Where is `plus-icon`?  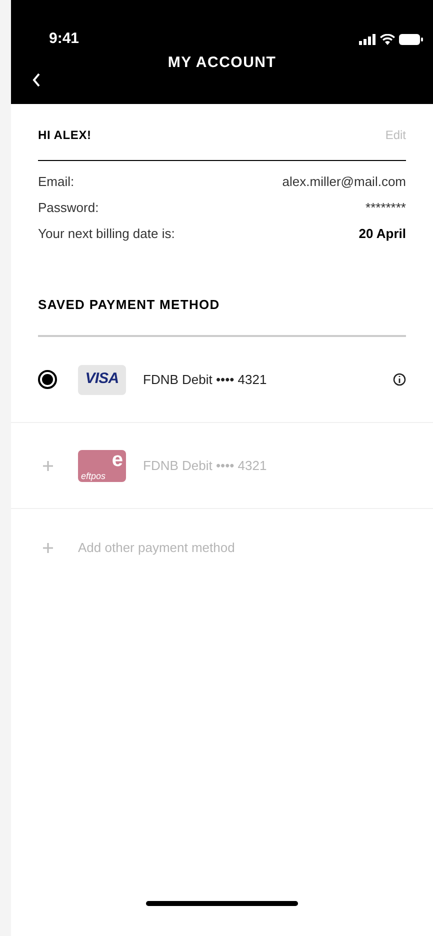 plus-icon is located at coordinates (48, 548).